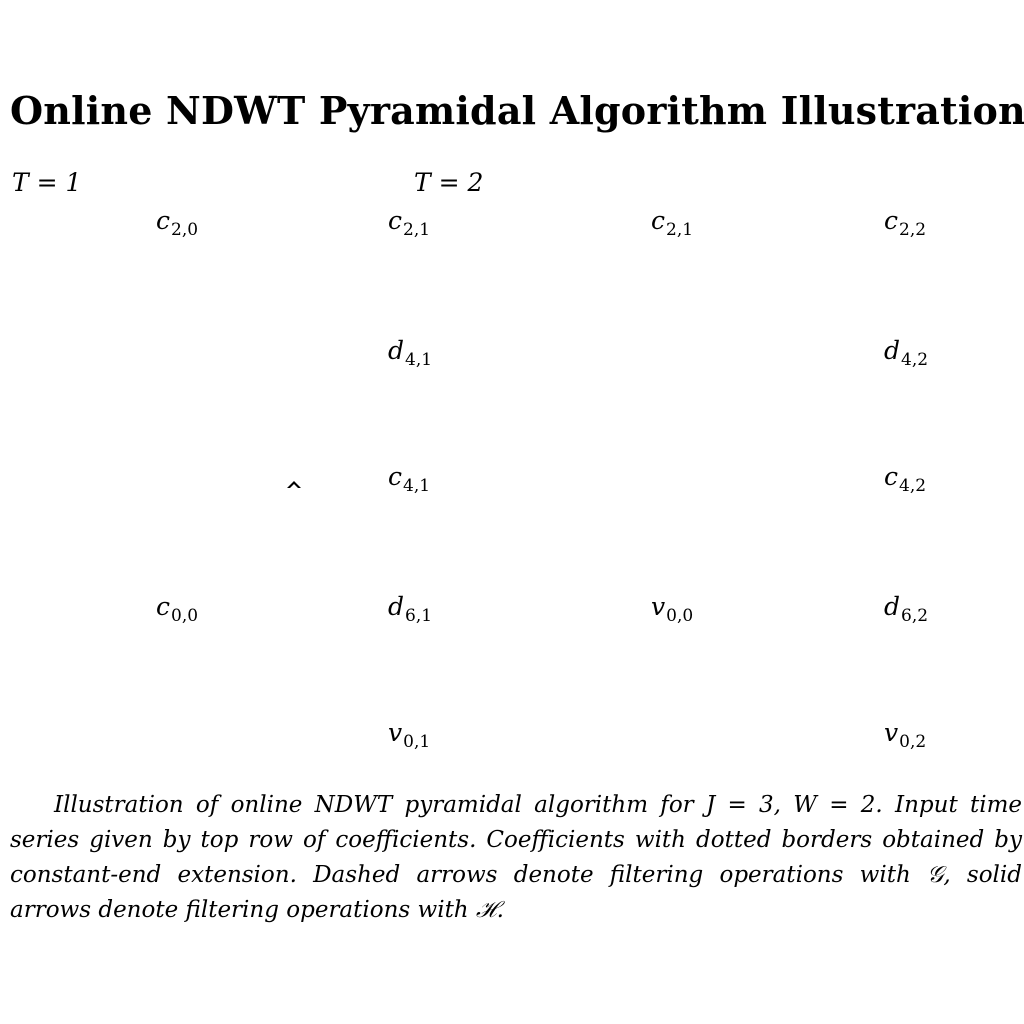  I want to click on coef-c-2-2: c2,2, so click(905, 223).